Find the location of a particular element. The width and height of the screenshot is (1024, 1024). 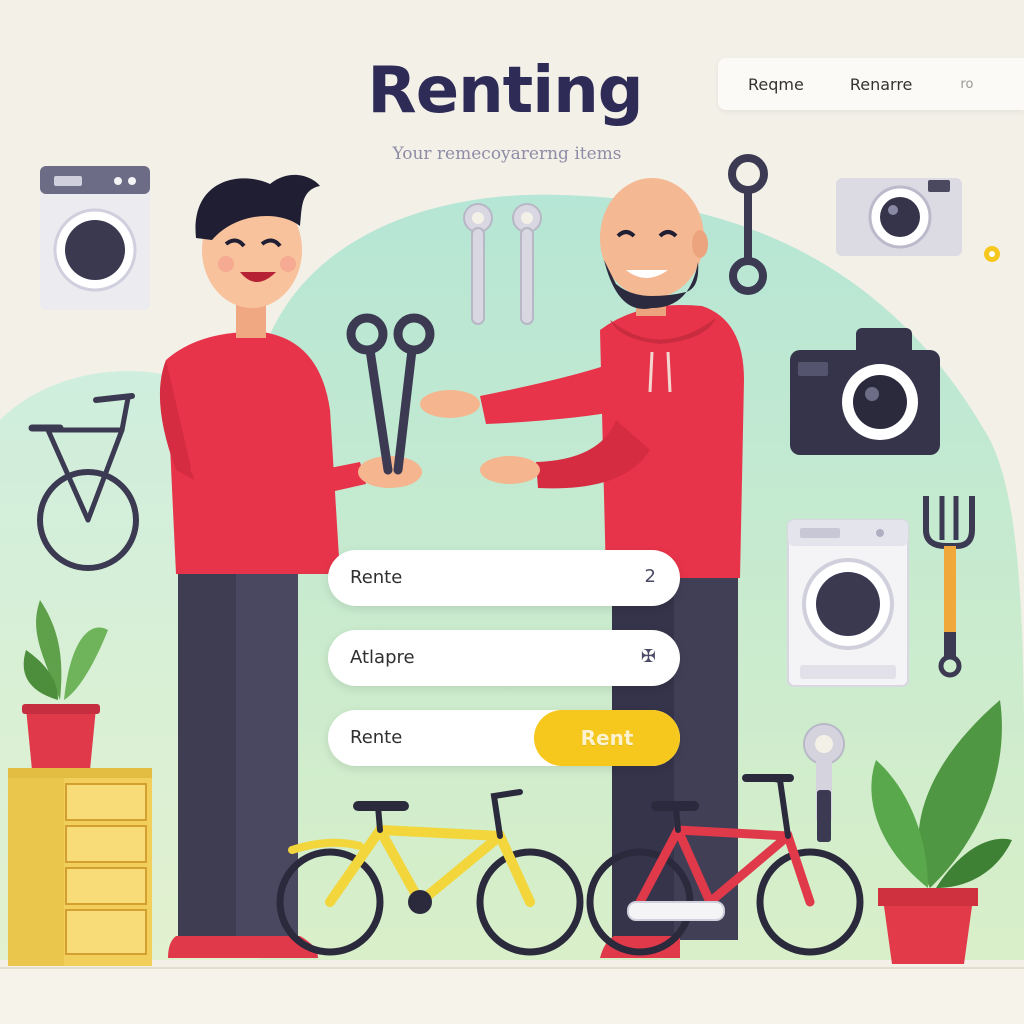

page-title: Renting is located at coordinates (505, 91).